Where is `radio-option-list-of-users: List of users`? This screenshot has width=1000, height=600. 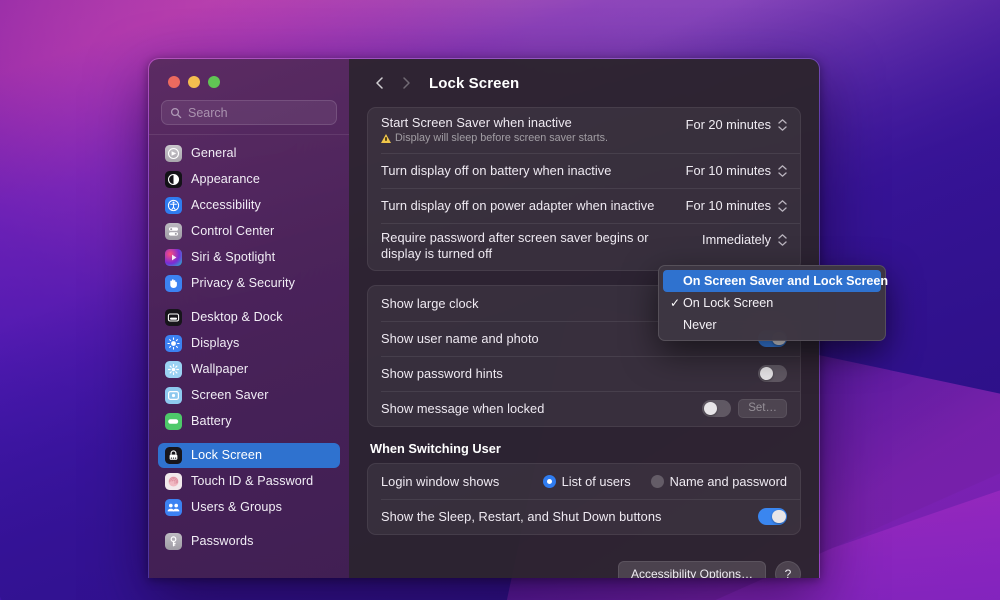
radio-option-list-of-users: List of users is located at coordinates (586, 481).